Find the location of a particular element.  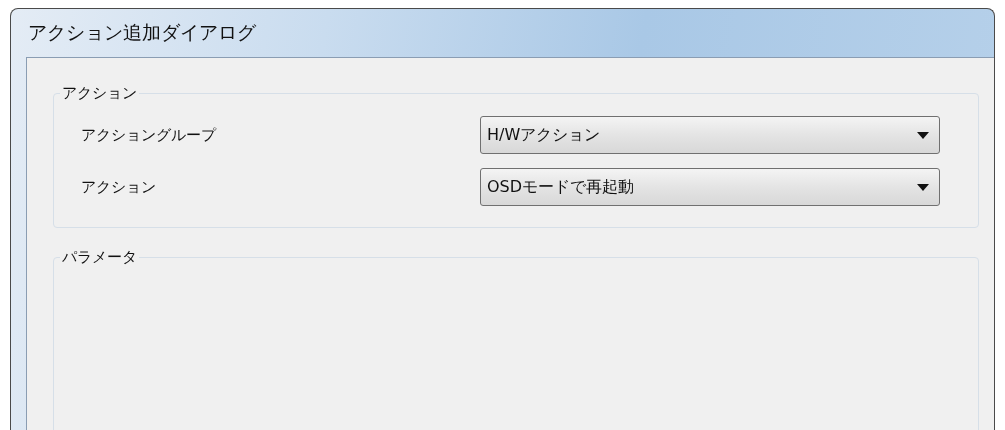

window-title: アクション追加ダイアログ is located at coordinates (141, 32).